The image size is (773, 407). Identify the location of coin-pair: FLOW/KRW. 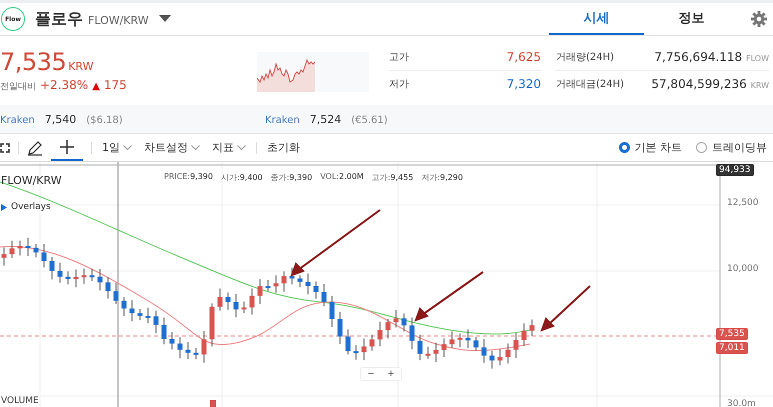
(118, 20).